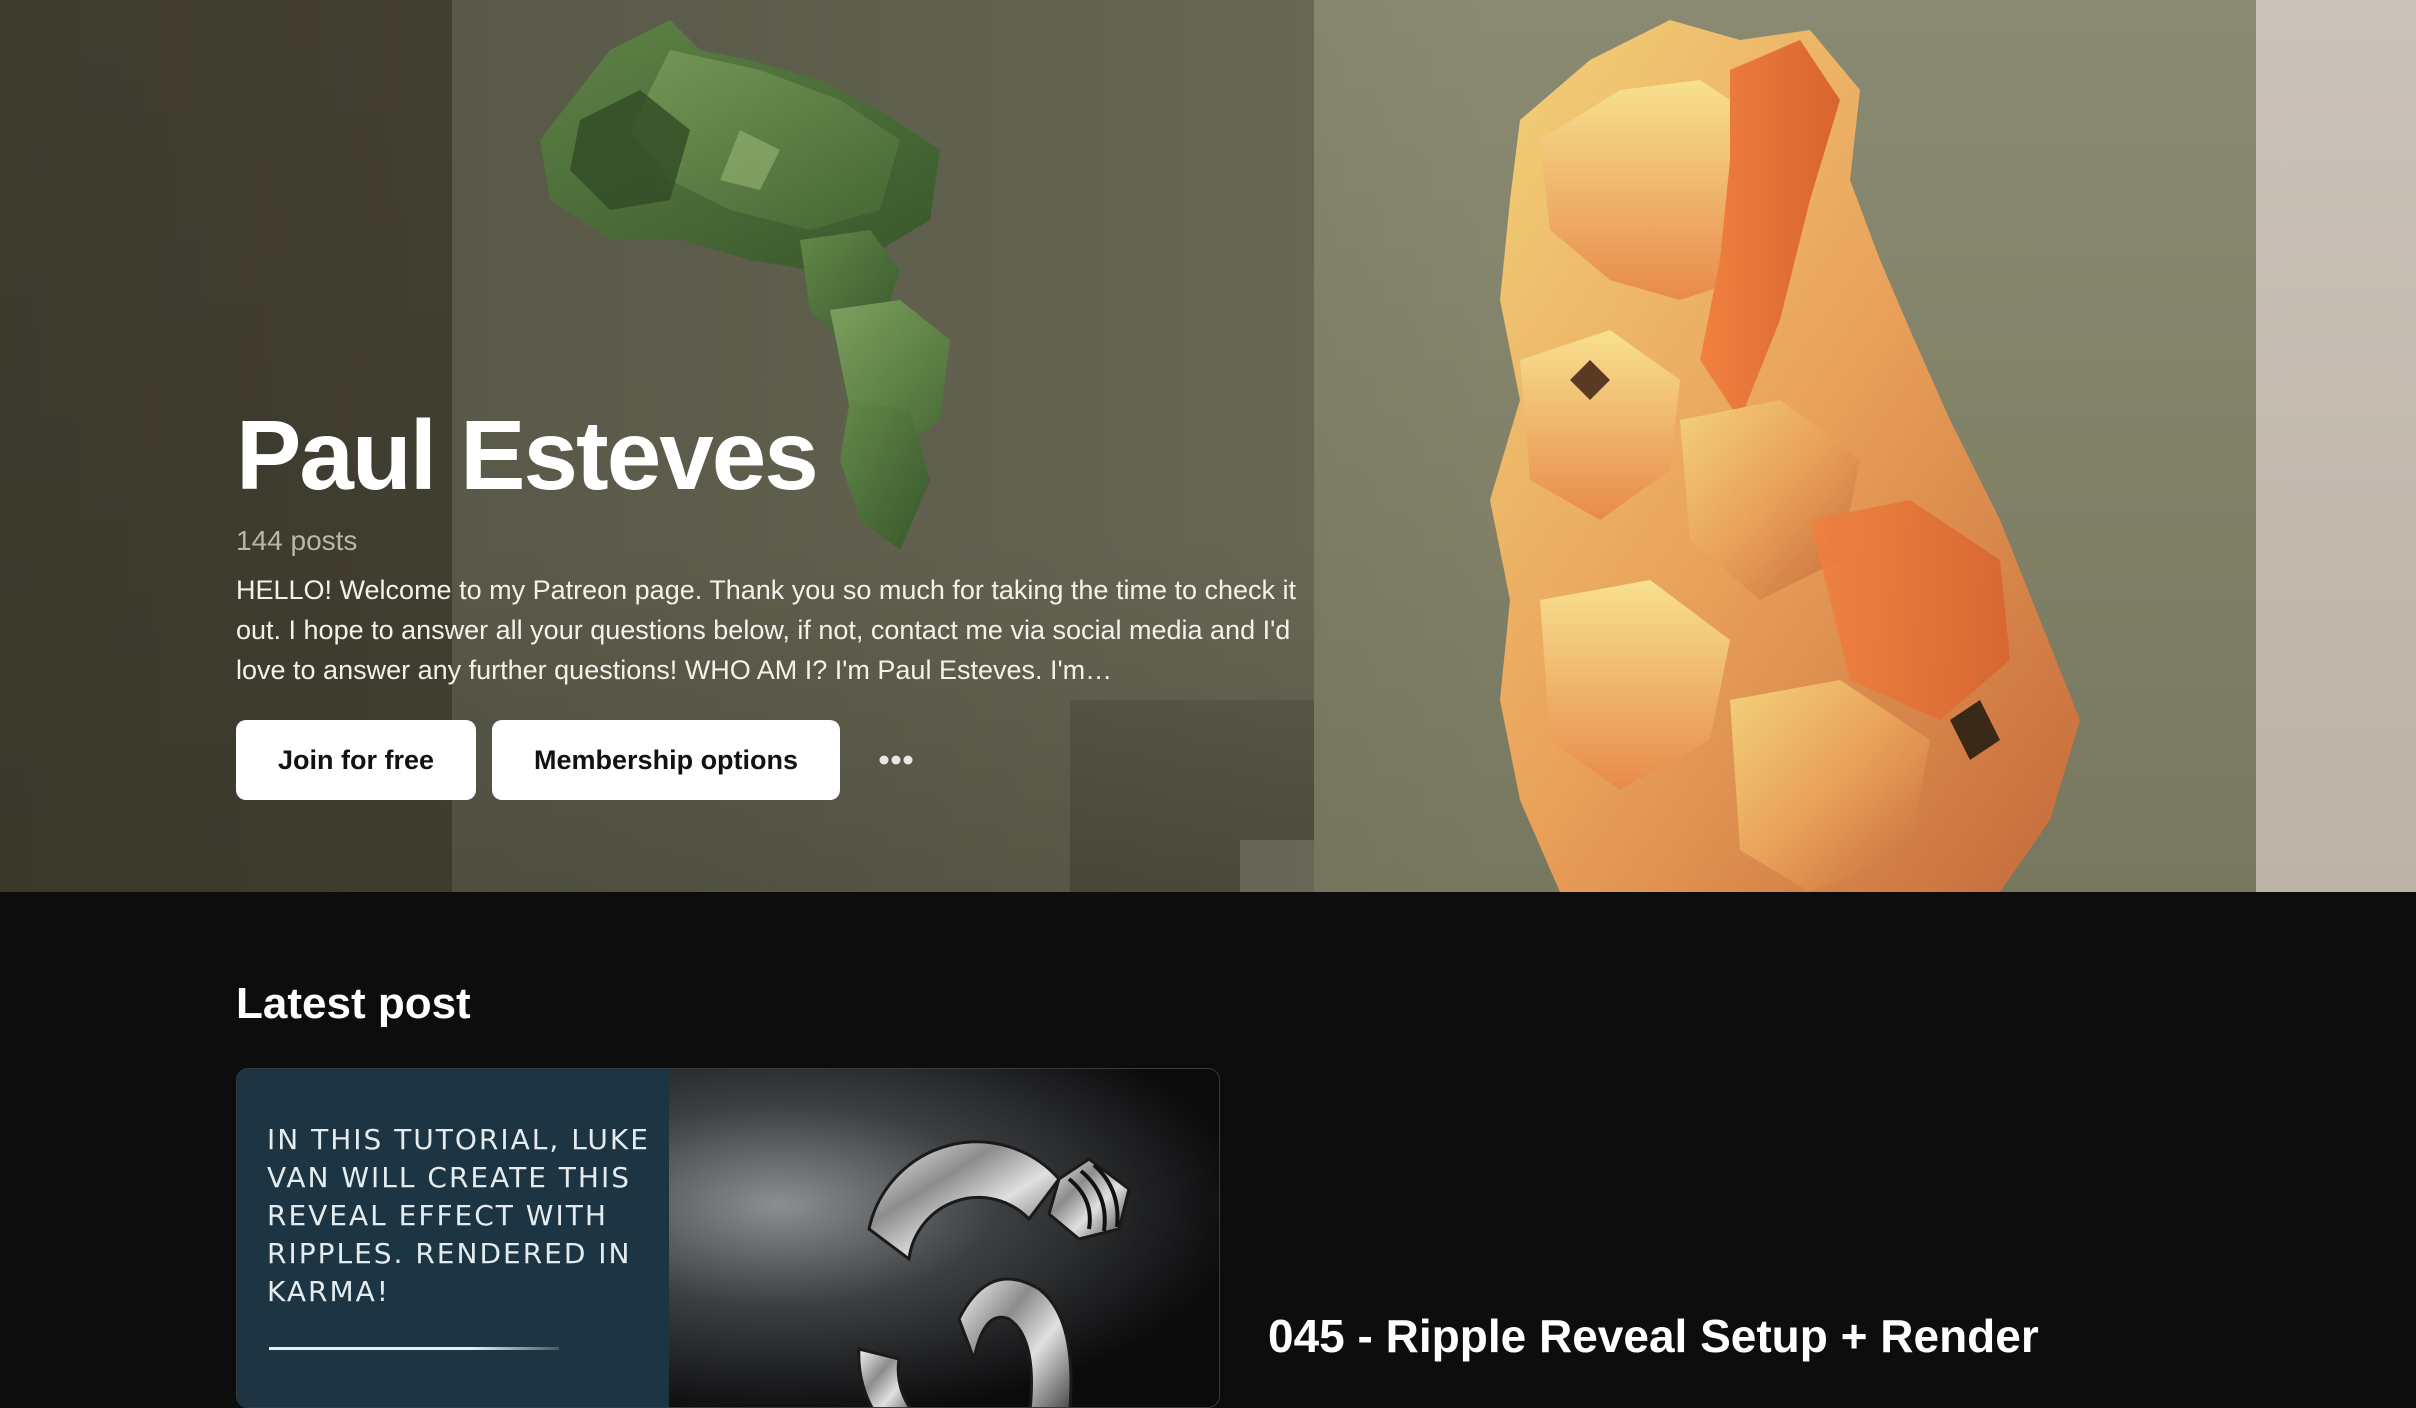 Image resolution: width=2416 pixels, height=1408 pixels. What do you see at coordinates (666, 760) in the screenshot?
I see `membership-options-button: Membership options` at bounding box center [666, 760].